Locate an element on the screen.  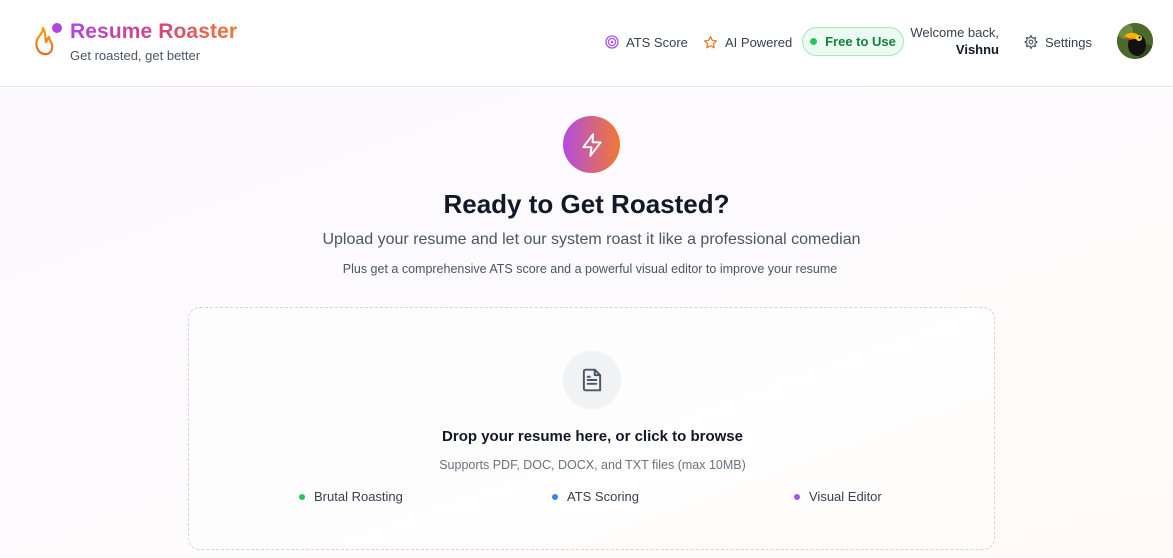
feature-brutal-roasting: Brutal Roasting is located at coordinates (351, 496).